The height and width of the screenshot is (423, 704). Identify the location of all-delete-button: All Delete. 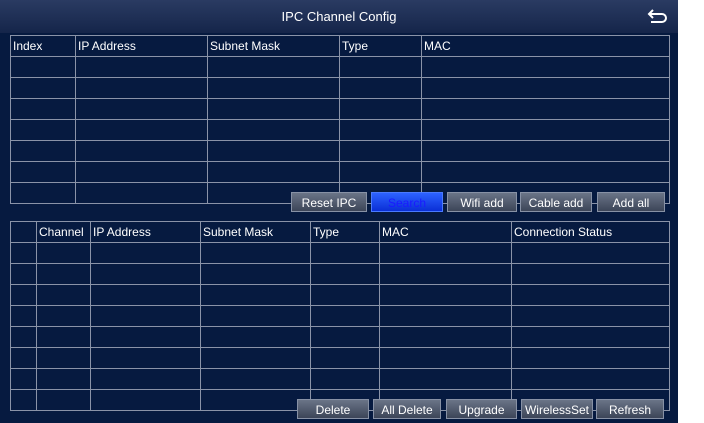
(407, 409).